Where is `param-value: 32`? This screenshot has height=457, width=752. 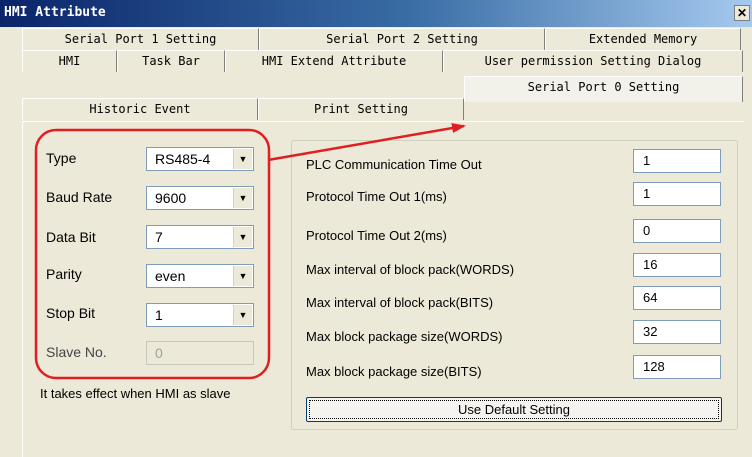 param-value: 32 is located at coordinates (650, 331).